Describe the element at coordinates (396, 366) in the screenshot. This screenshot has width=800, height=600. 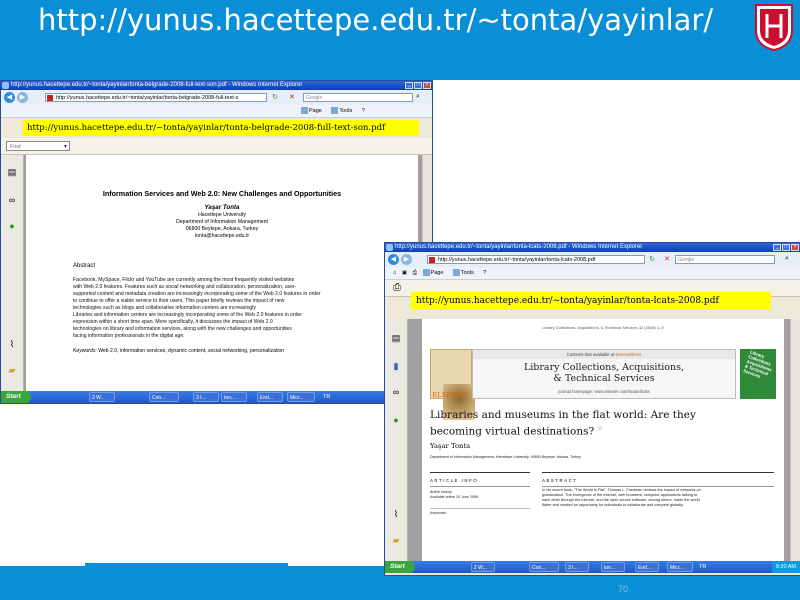
I see `bookmarks-icon: ▮` at that location.